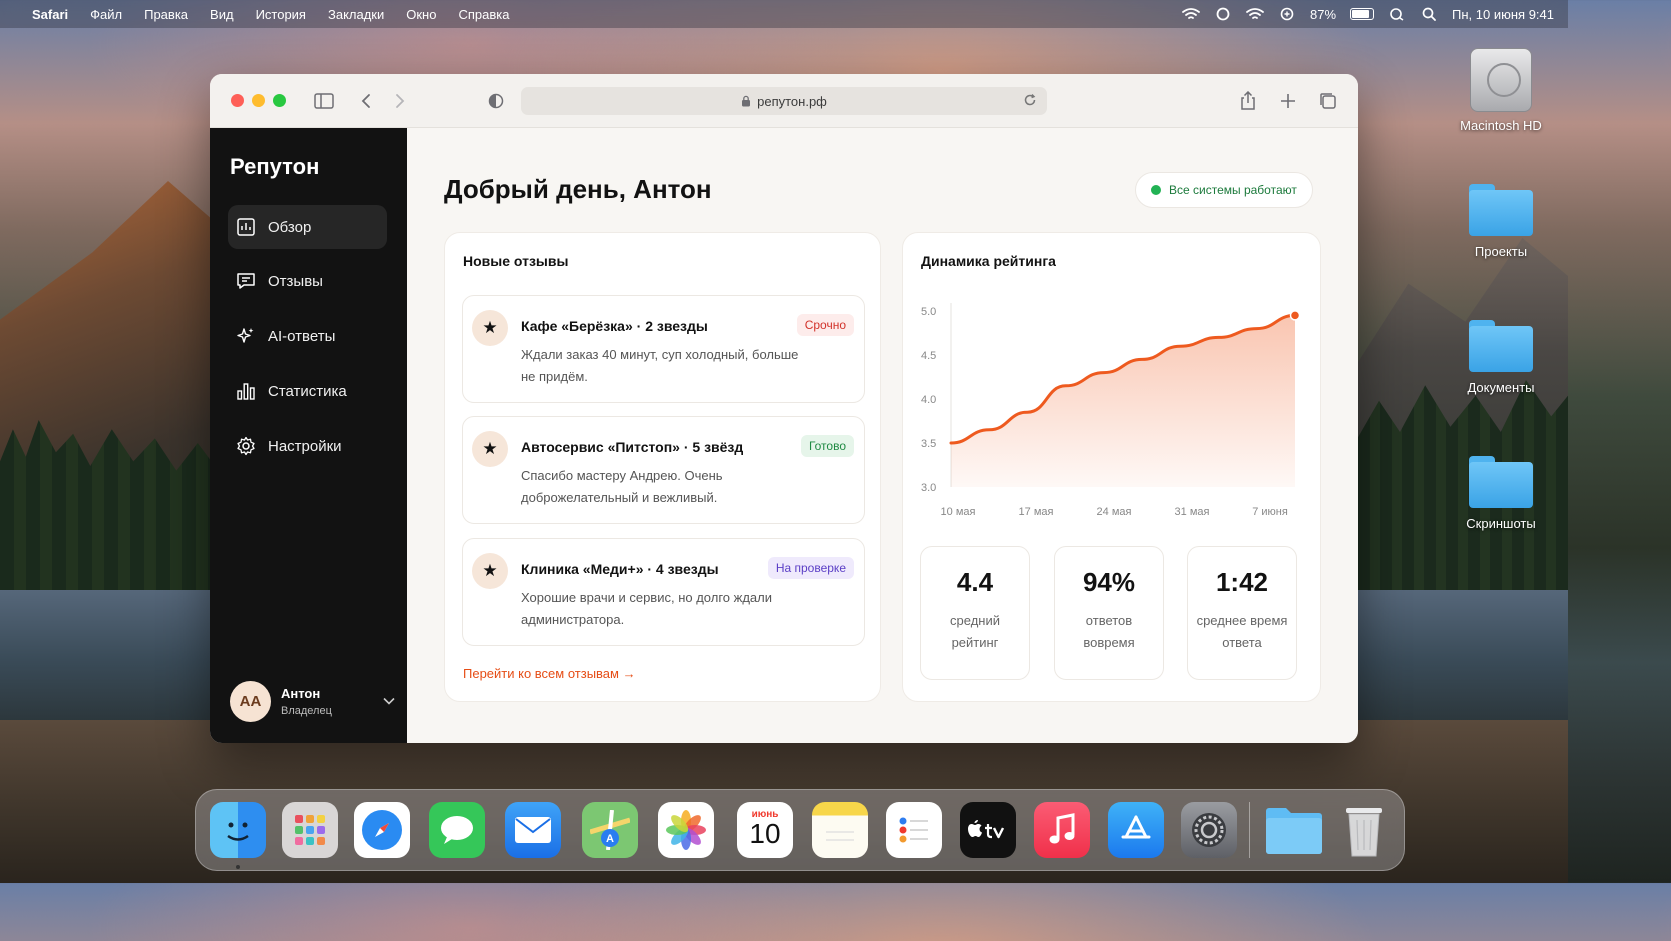 The image size is (1671, 941). I want to click on user-role: Владелец, so click(306, 710).